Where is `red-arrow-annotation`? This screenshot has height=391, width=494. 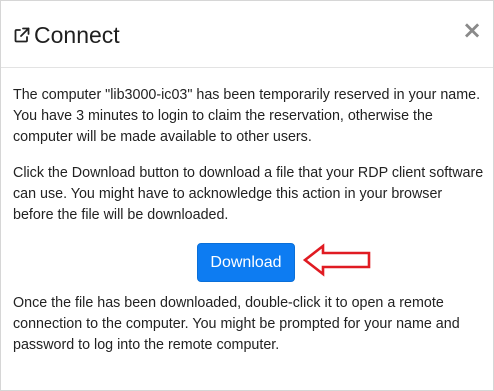
red-arrow-annotation is located at coordinates (336, 260).